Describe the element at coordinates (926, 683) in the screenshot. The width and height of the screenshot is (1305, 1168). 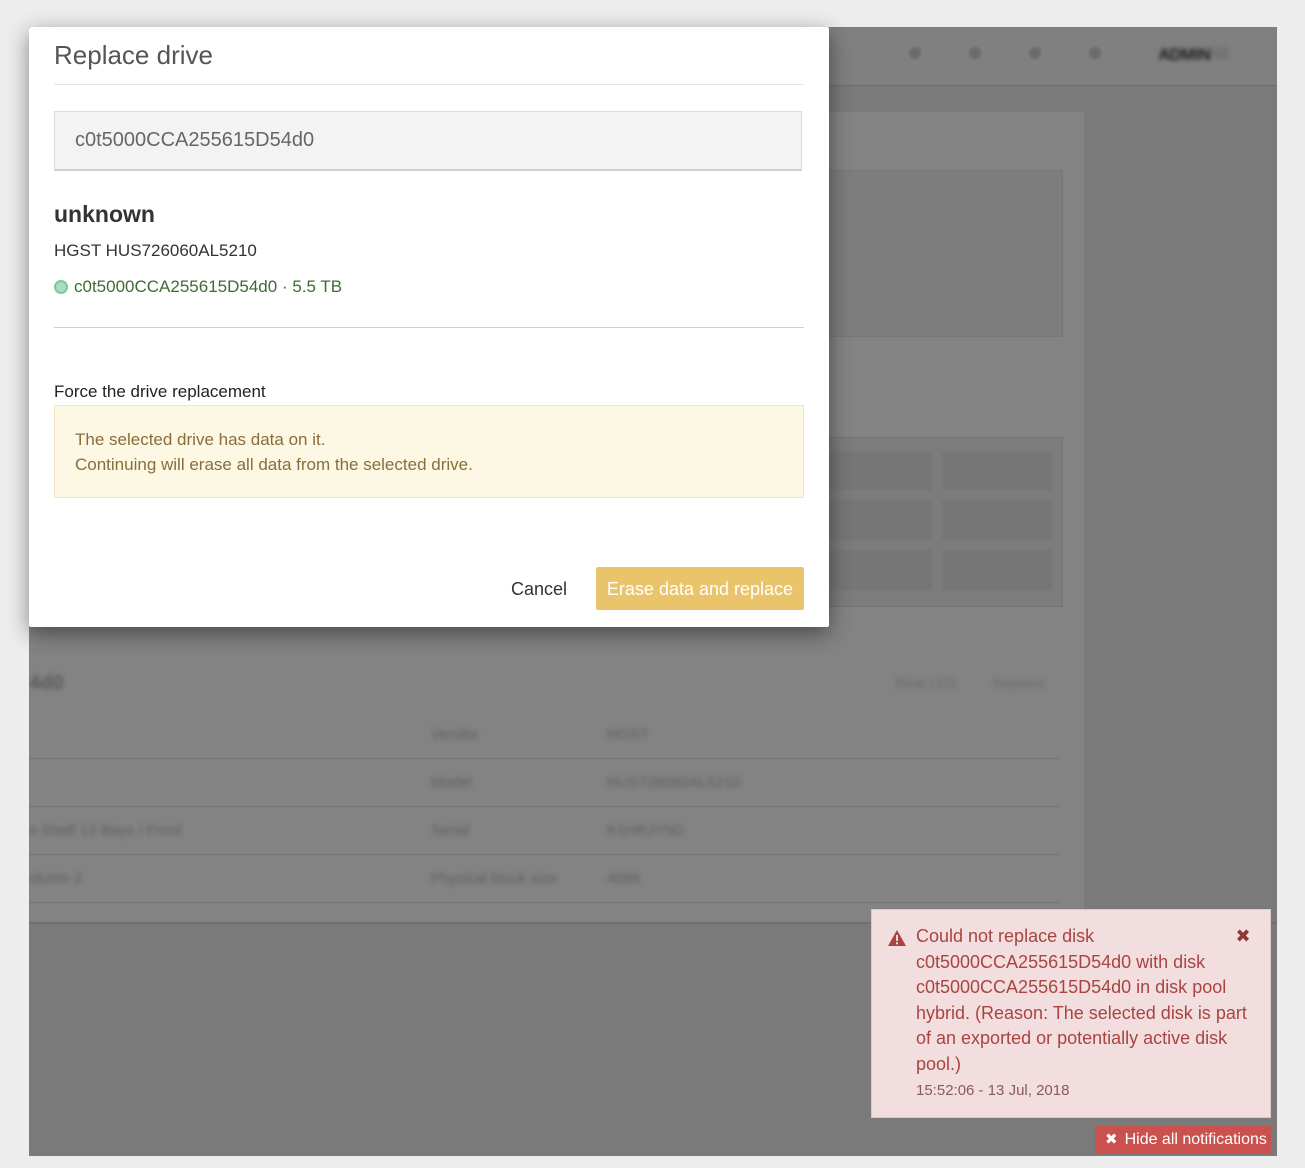
I see `blink-led-link: Blink LED` at that location.